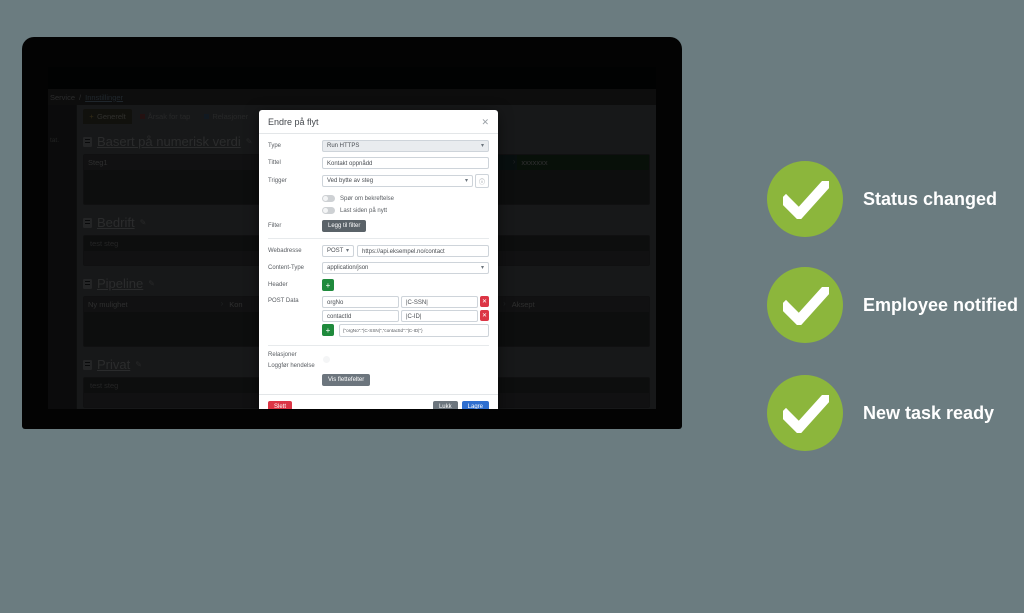  I want to click on callout-employee-notified: Employee notified, so click(892, 305).